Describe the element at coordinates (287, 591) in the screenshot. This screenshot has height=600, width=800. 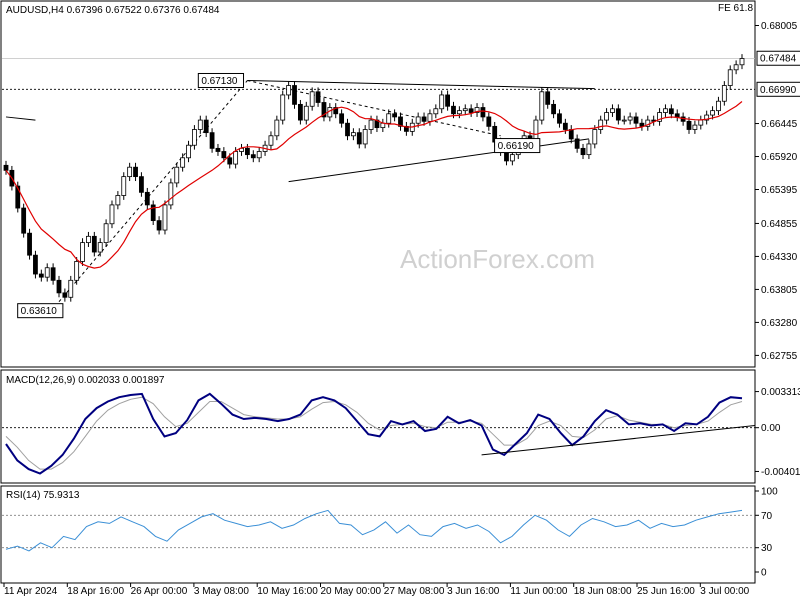
I see `x-tick-4: 10 May 16:00` at that location.